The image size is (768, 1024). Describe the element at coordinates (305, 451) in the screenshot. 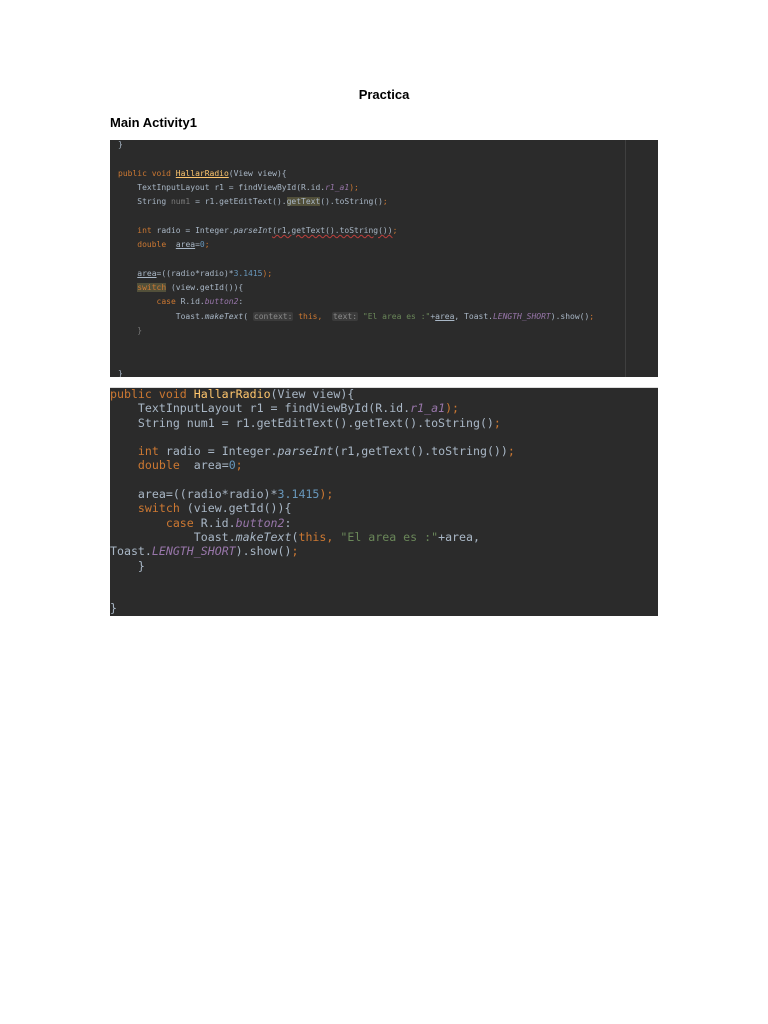

I see `code-token: parseInt` at that location.